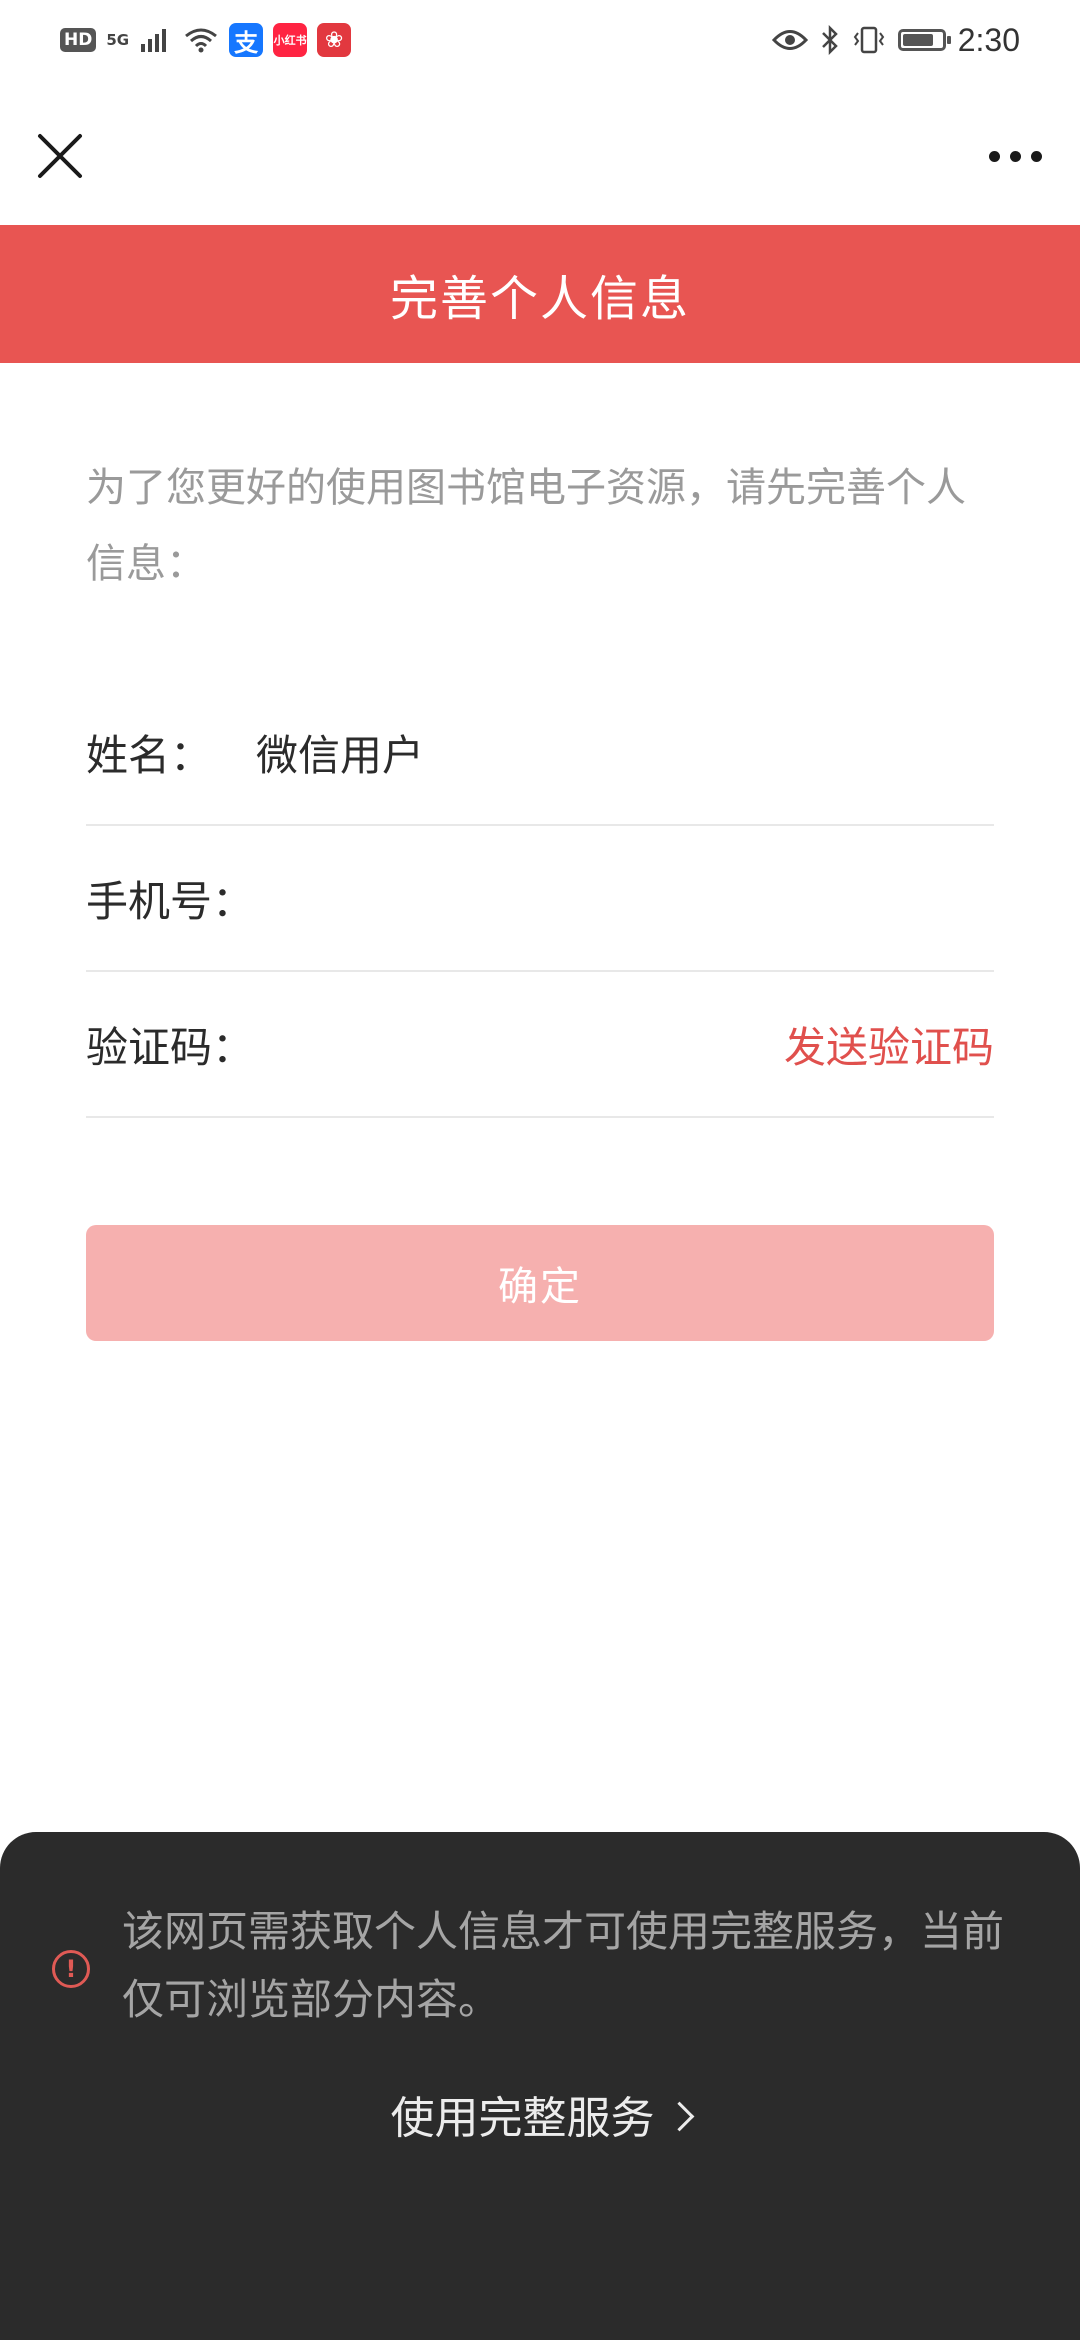  I want to click on sheet-message: 该网页需获取个人信息才可使用完整服务，当前仅可浏览部分内容。, so click(563, 1965).